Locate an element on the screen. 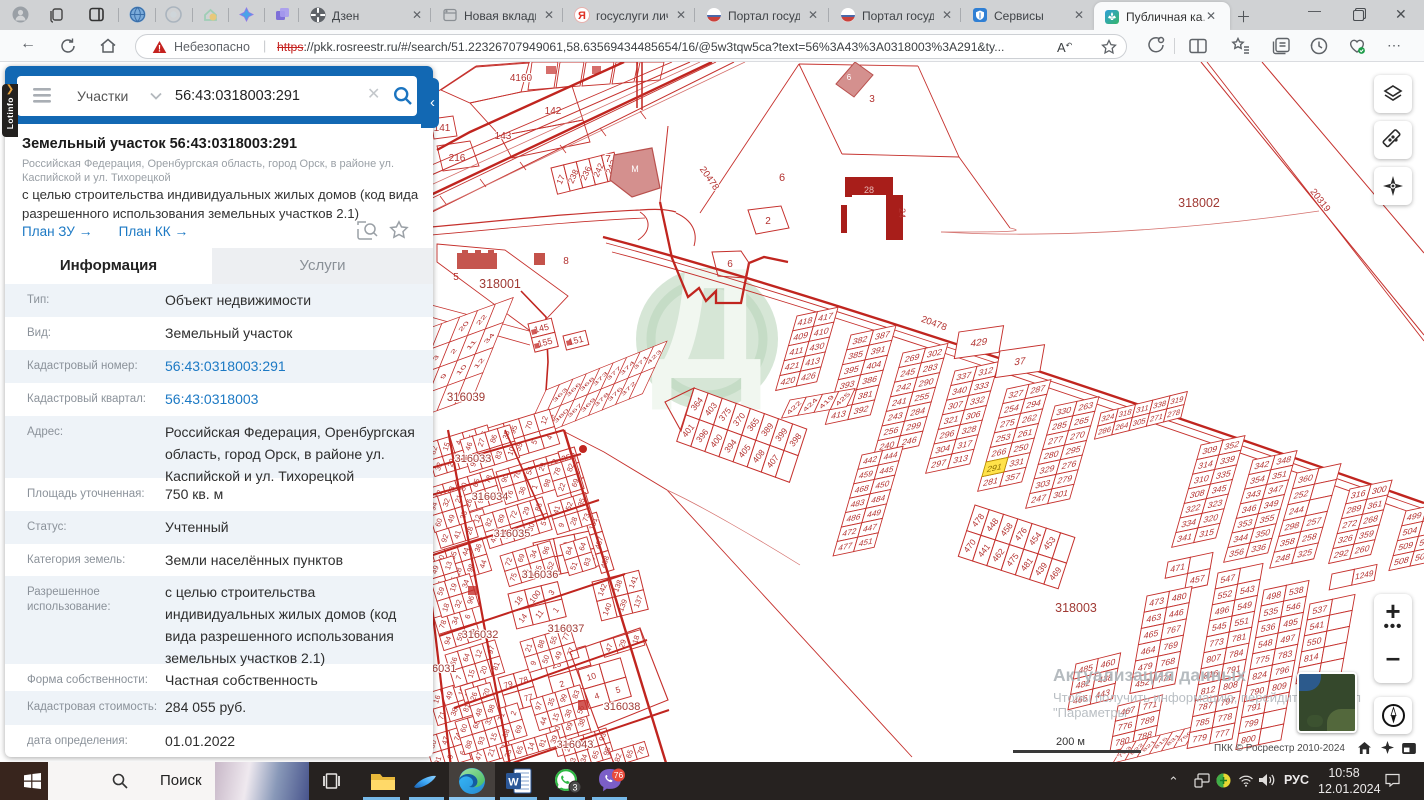  svg-text: 316033 is located at coordinates (473, 459).